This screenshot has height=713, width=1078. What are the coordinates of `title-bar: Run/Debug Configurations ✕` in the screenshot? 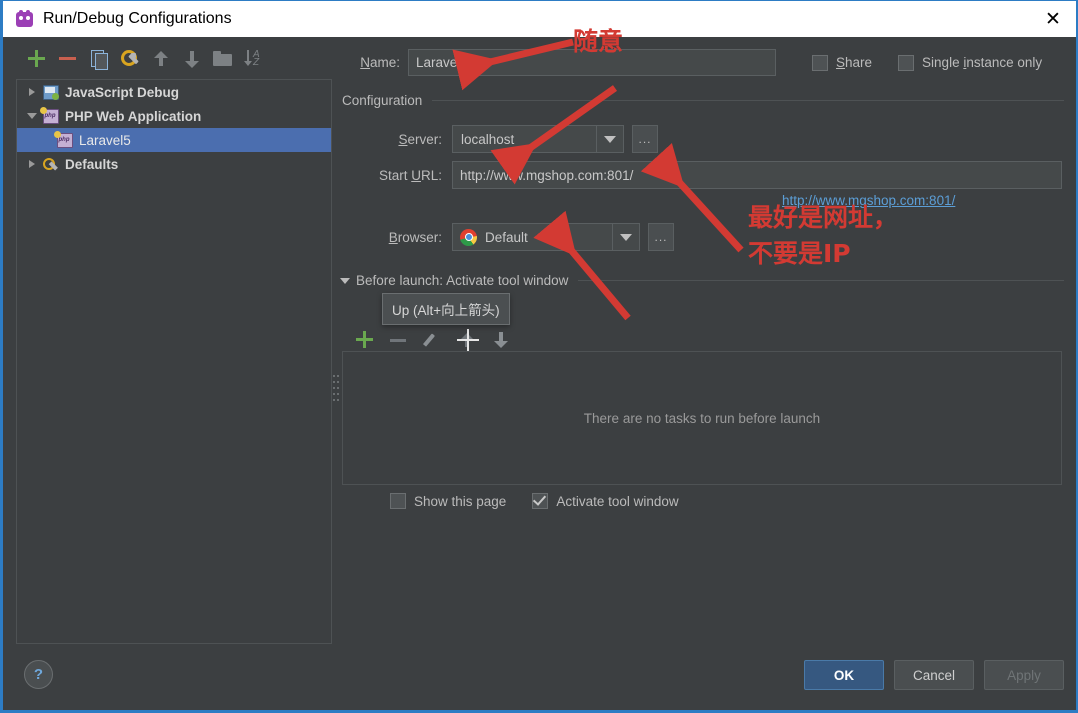 It's located at (539, 18).